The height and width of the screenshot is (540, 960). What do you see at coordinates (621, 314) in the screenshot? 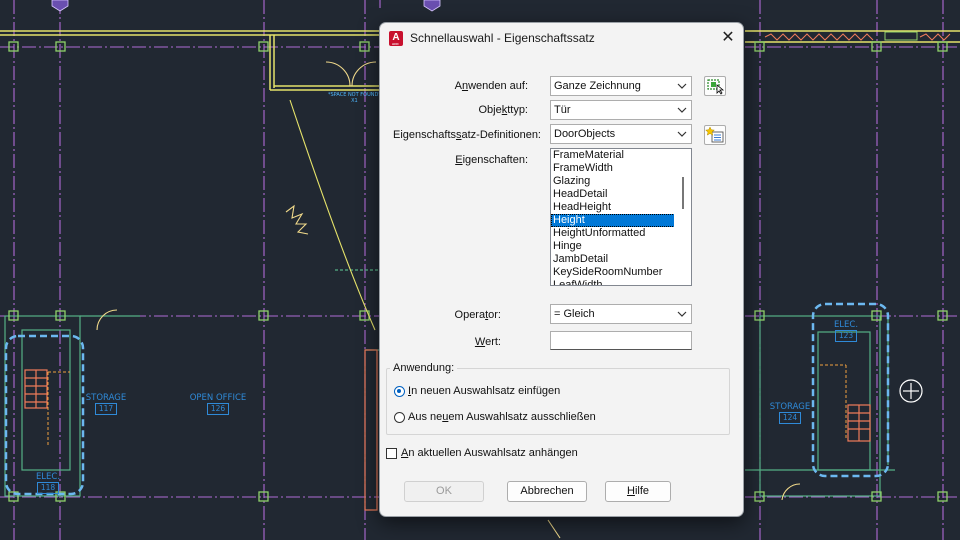
I see `operator-dropdown: = Gleich` at bounding box center [621, 314].